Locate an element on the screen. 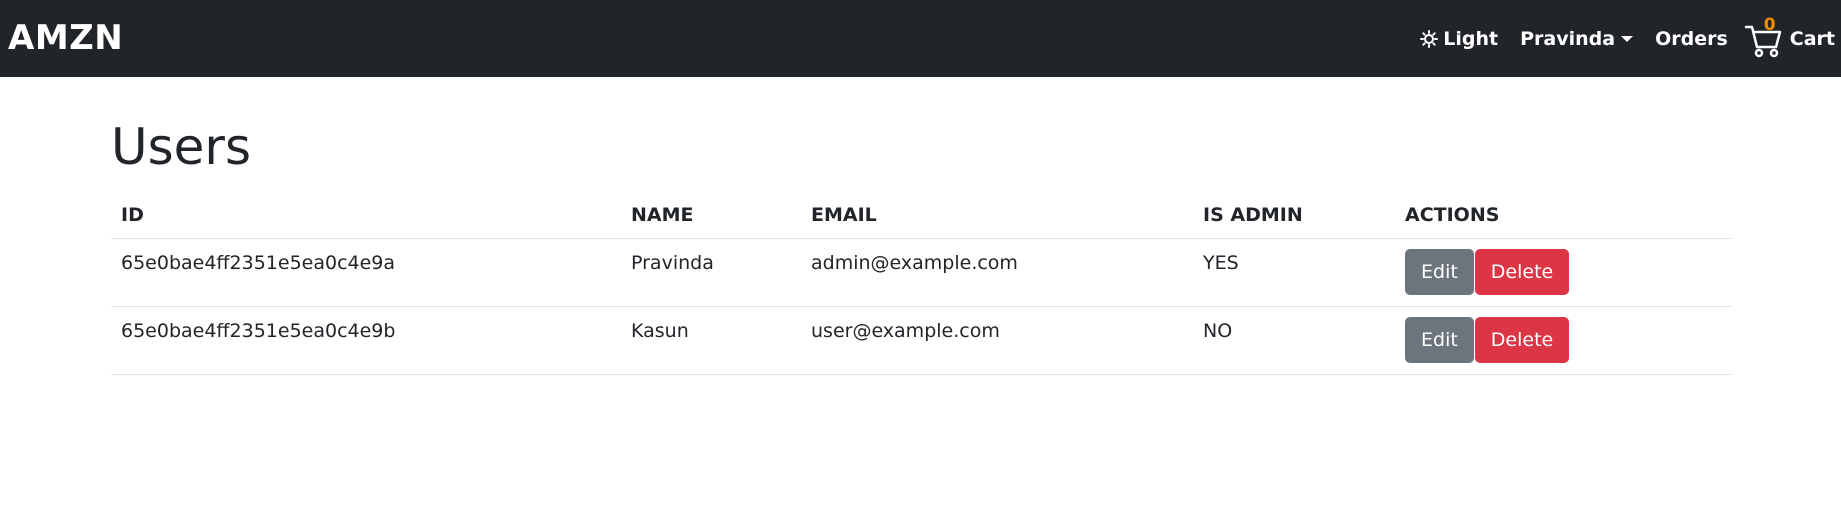 This screenshot has width=1841, height=512. theme-toggle-button: Light is located at coordinates (1459, 39).